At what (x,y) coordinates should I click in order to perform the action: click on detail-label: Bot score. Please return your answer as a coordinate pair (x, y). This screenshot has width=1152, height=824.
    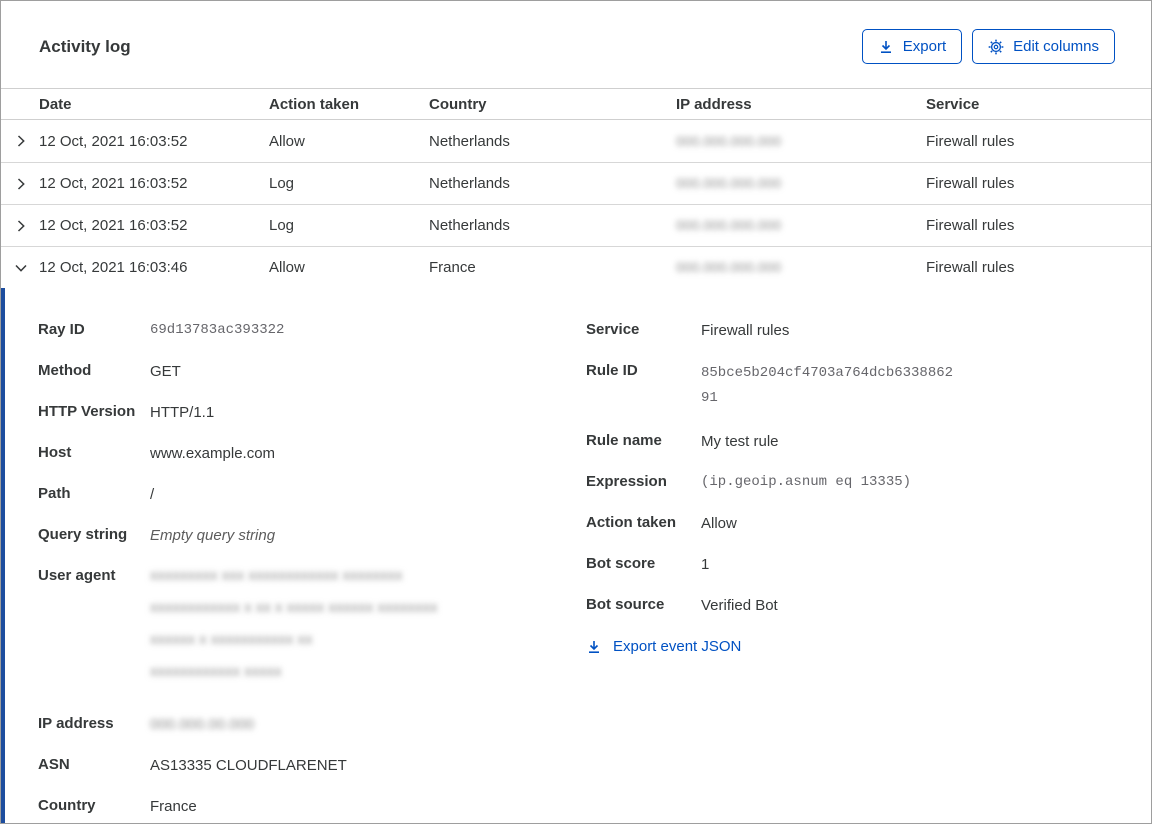
    Looking at the image, I should click on (621, 564).